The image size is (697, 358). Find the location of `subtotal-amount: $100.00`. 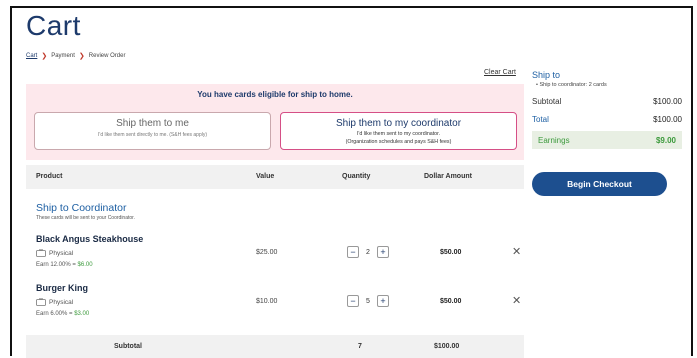

subtotal-amount: $100.00 is located at coordinates (447, 346).